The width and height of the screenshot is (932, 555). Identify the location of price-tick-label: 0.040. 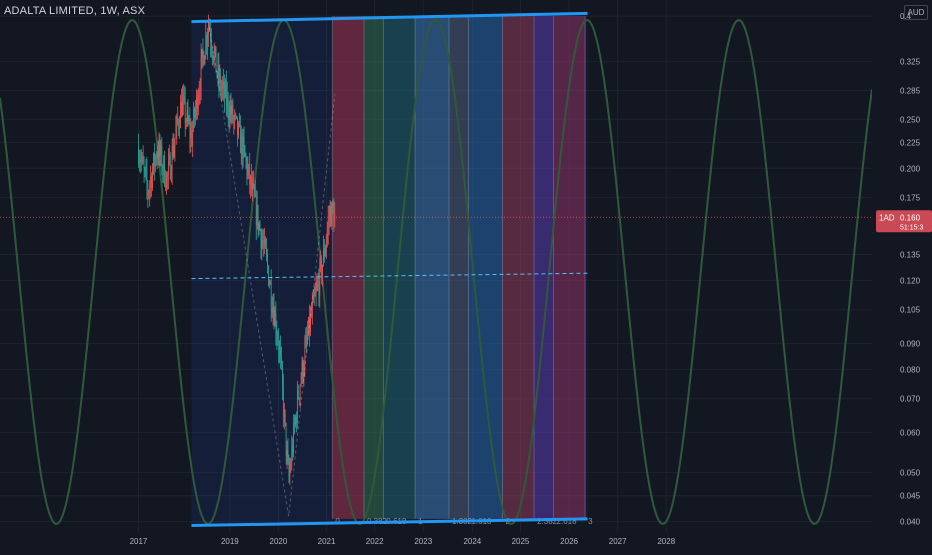
(910, 522).